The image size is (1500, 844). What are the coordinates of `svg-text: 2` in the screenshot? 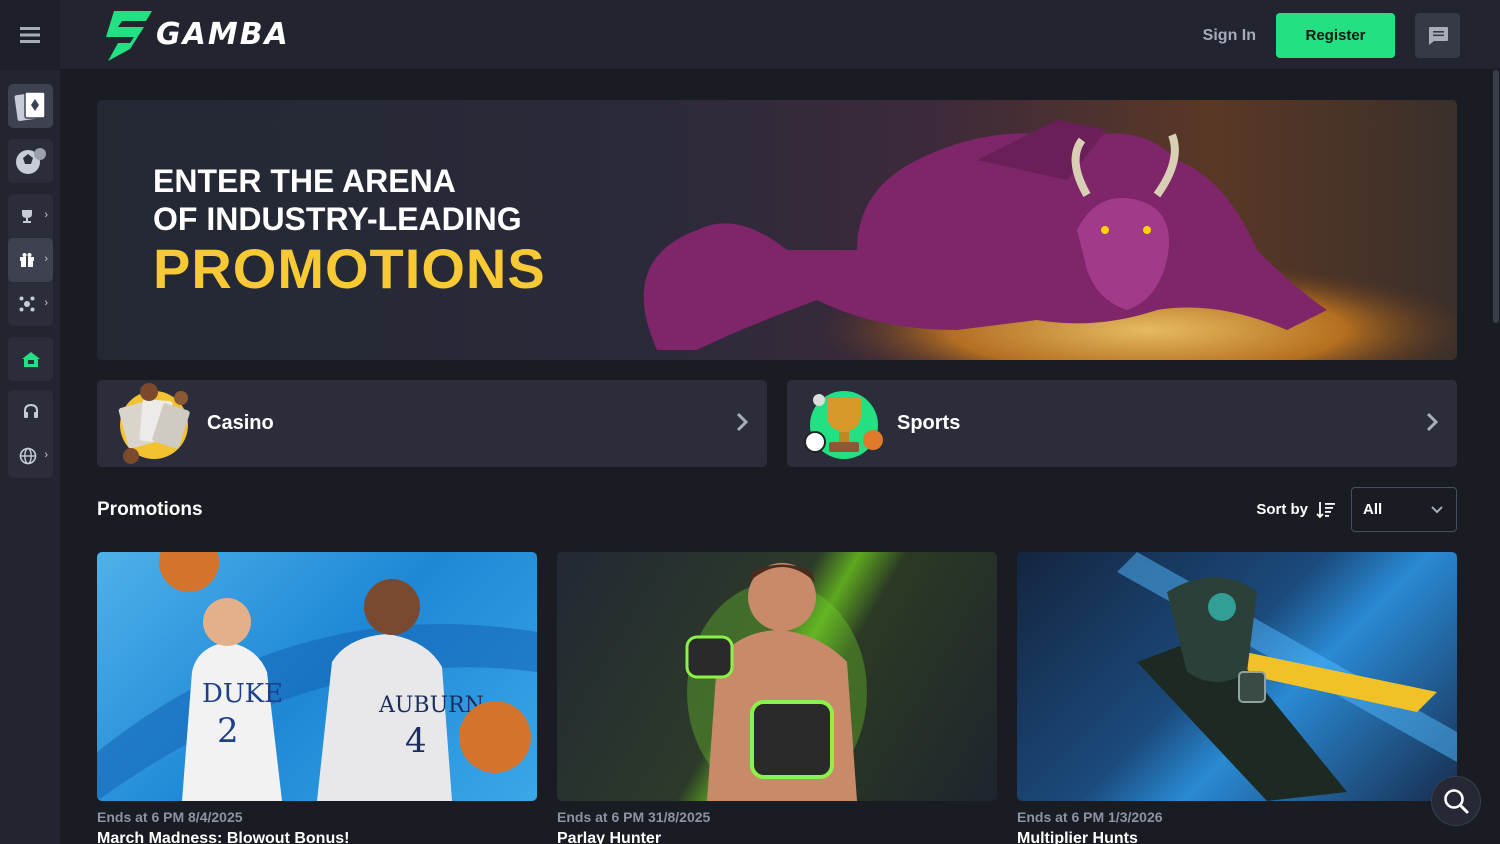 It's located at (228, 731).